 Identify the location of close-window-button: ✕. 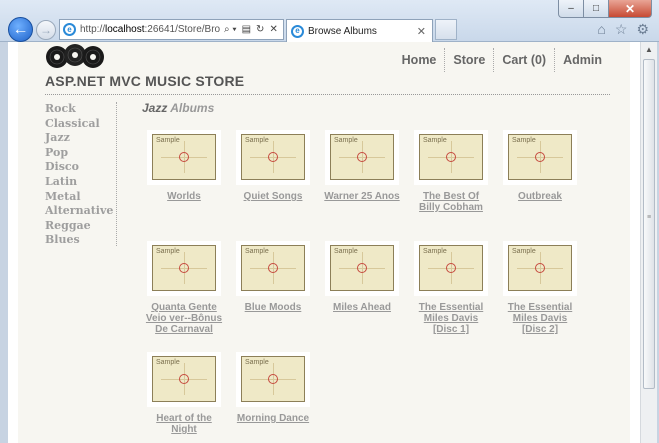
(630, 9).